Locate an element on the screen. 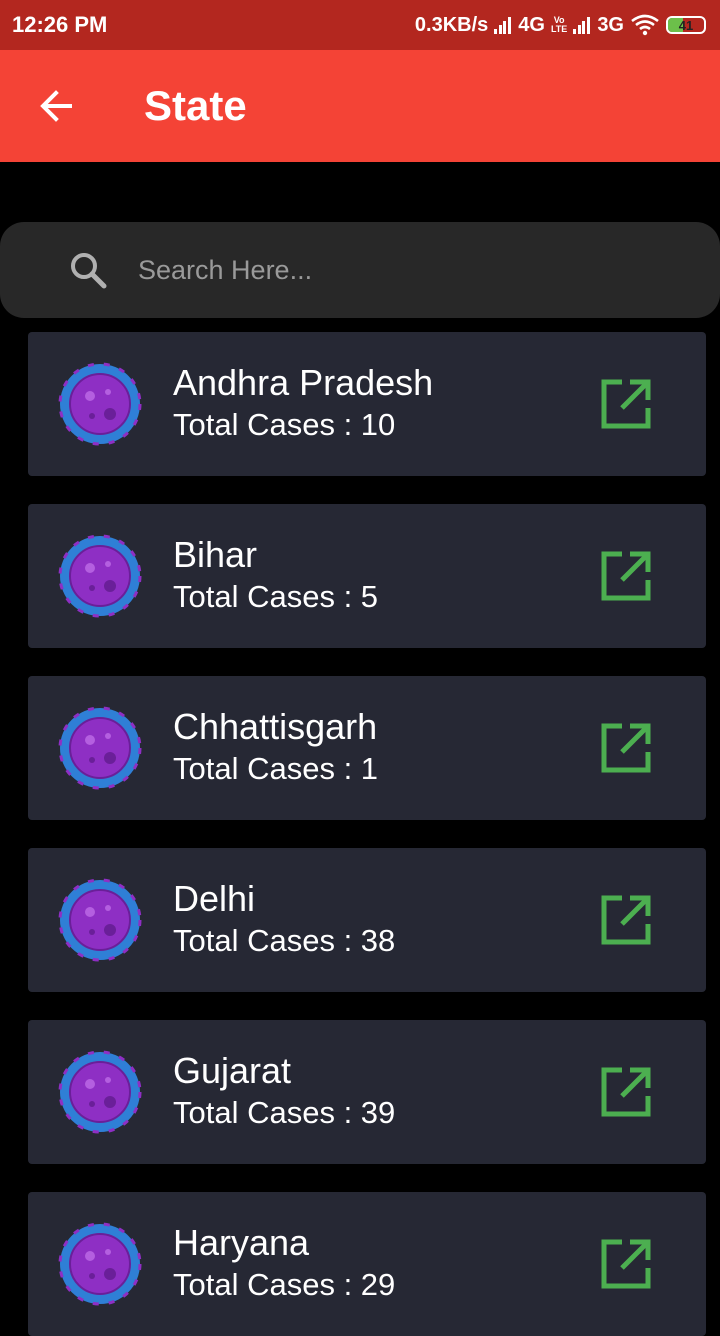 Image resolution: width=720 pixels, height=1336 pixels. page-title: State is located at coordinates (195, 105).